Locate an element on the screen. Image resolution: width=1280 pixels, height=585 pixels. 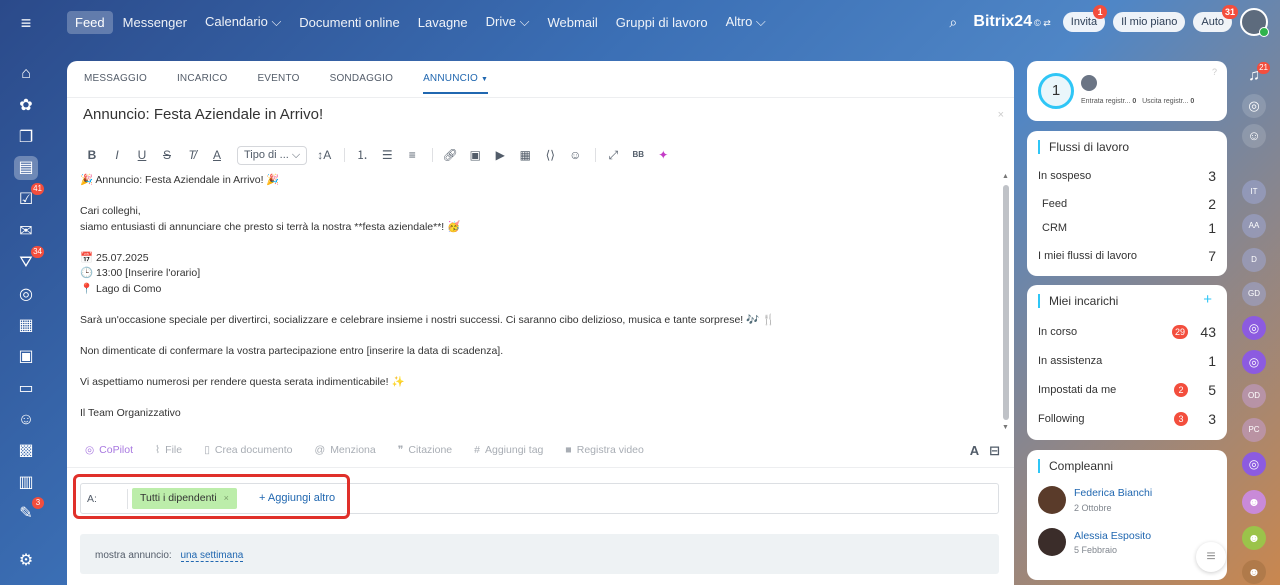
video-icon: ▶ is located at coordinates (500, 155).